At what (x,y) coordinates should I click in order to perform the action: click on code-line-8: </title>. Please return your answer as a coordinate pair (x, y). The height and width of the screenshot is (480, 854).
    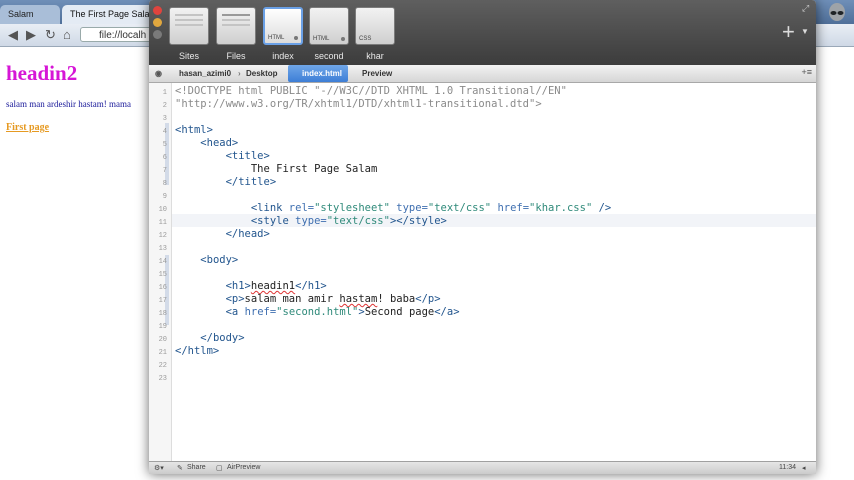
    Looking at the image, I should click on (251, 182).